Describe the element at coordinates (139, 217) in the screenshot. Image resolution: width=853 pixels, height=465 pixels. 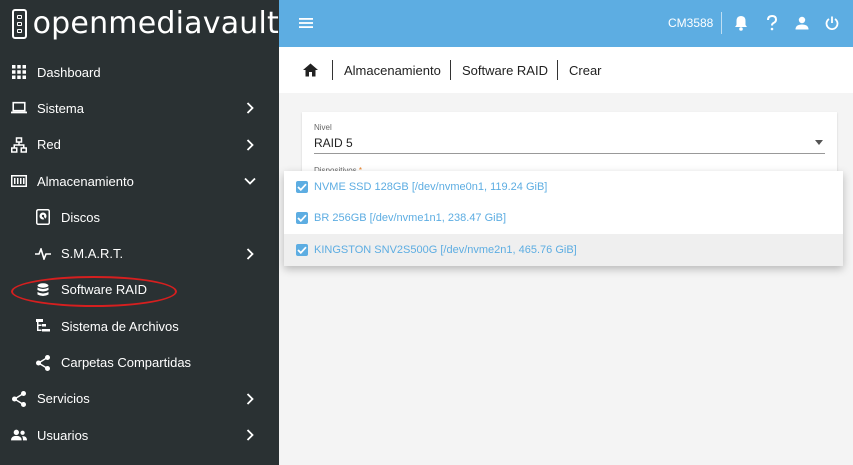
I see `sidebar-item-discos: Discos` at that location.